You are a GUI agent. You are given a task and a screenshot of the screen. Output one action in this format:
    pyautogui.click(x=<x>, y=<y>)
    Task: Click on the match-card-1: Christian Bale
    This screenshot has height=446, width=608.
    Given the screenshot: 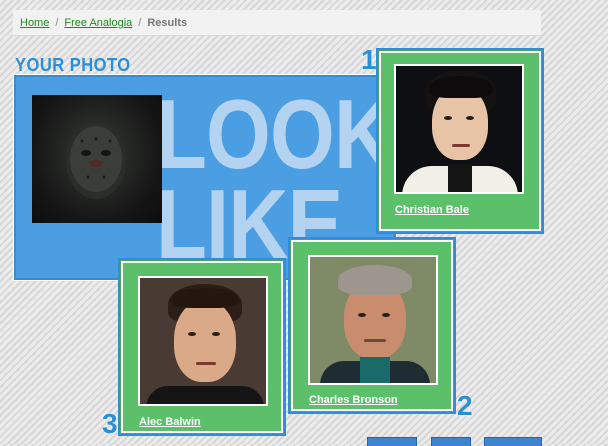 What is the action you would take?
    pyautogui.click(x=460, y=141)
    